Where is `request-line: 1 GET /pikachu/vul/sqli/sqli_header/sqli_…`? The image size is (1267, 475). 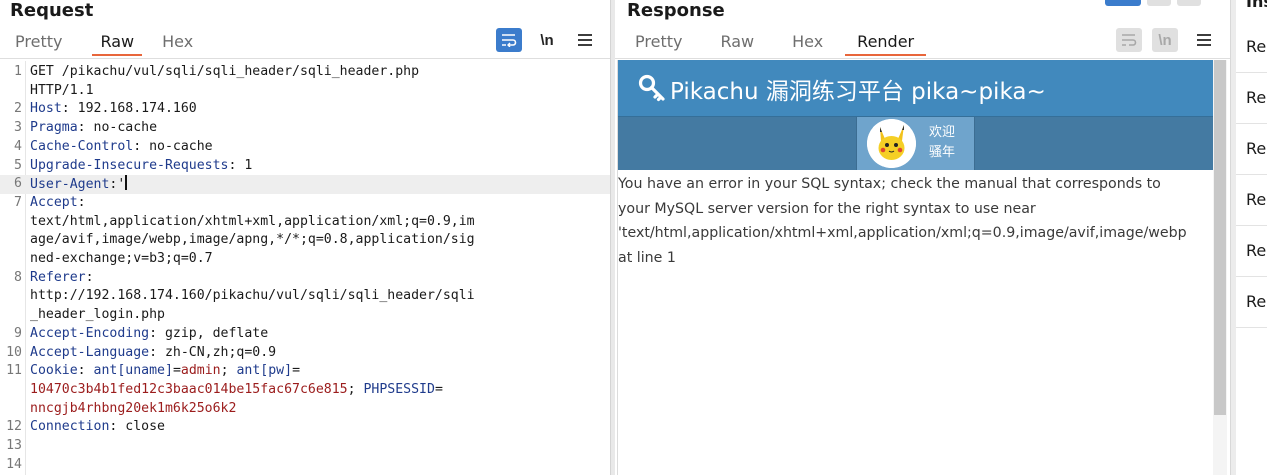 request-line: 1 GET /pikachu/vul/sqli/sqli_header/sqli_… is located at coordinates (305, 72).